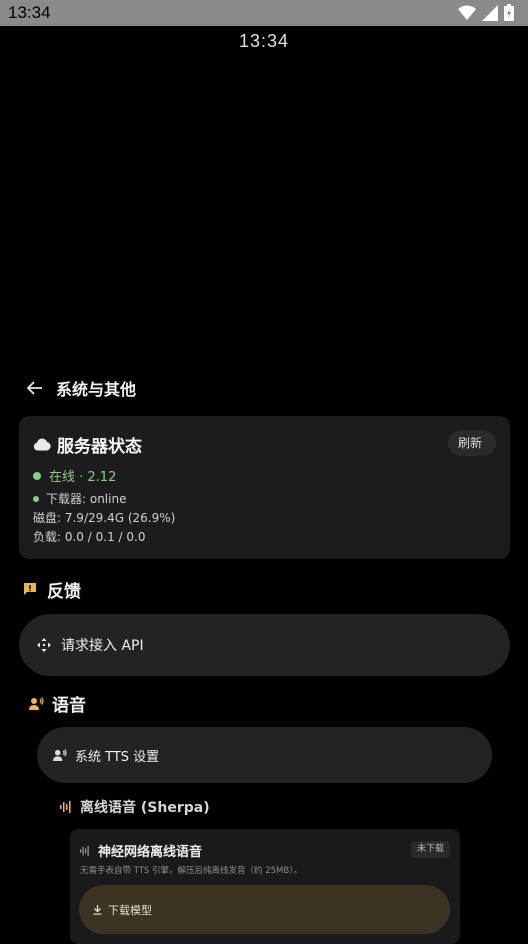 The image size is (528, 944). Describe the element at coordinates (44, 645) in the screenshot. I see `move-arrows-icon` at that location.